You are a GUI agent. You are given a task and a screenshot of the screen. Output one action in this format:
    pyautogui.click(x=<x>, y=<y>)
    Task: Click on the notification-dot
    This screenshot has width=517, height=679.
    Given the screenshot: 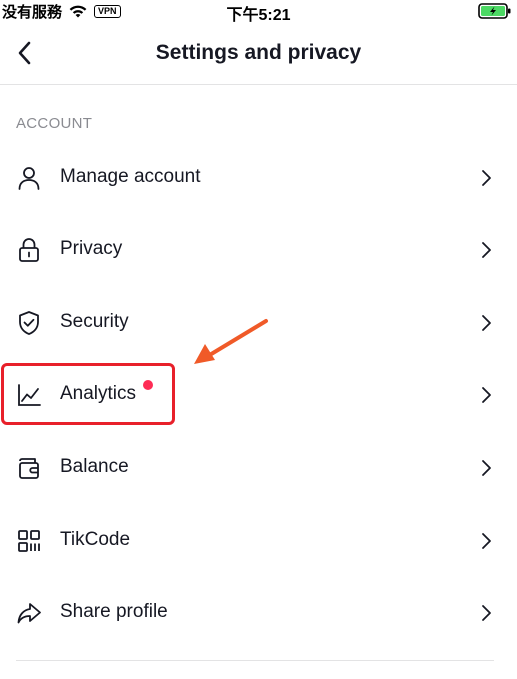 What is the action you would take?
    pyautogui.click(x=148, y=385)
    